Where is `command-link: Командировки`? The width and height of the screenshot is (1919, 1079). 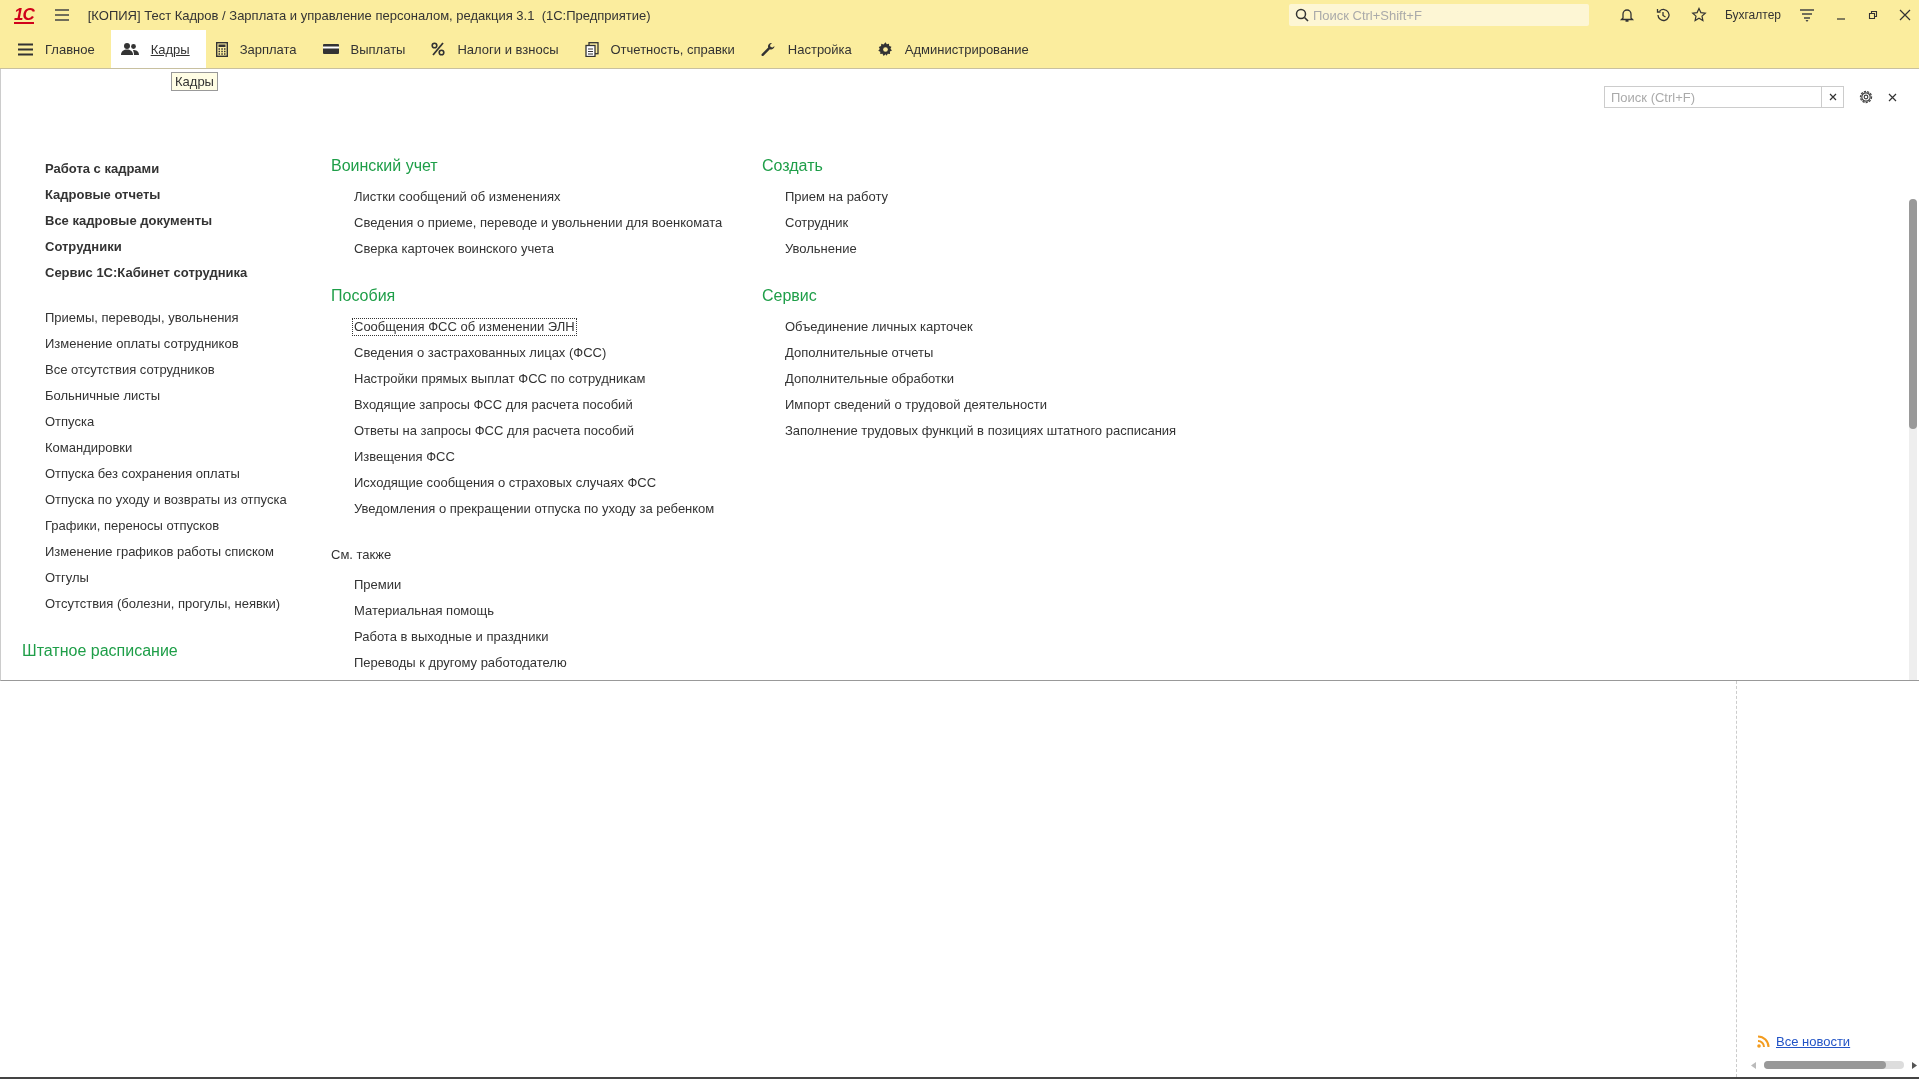
command-link: Командировки is located at coordinates (89, 448).